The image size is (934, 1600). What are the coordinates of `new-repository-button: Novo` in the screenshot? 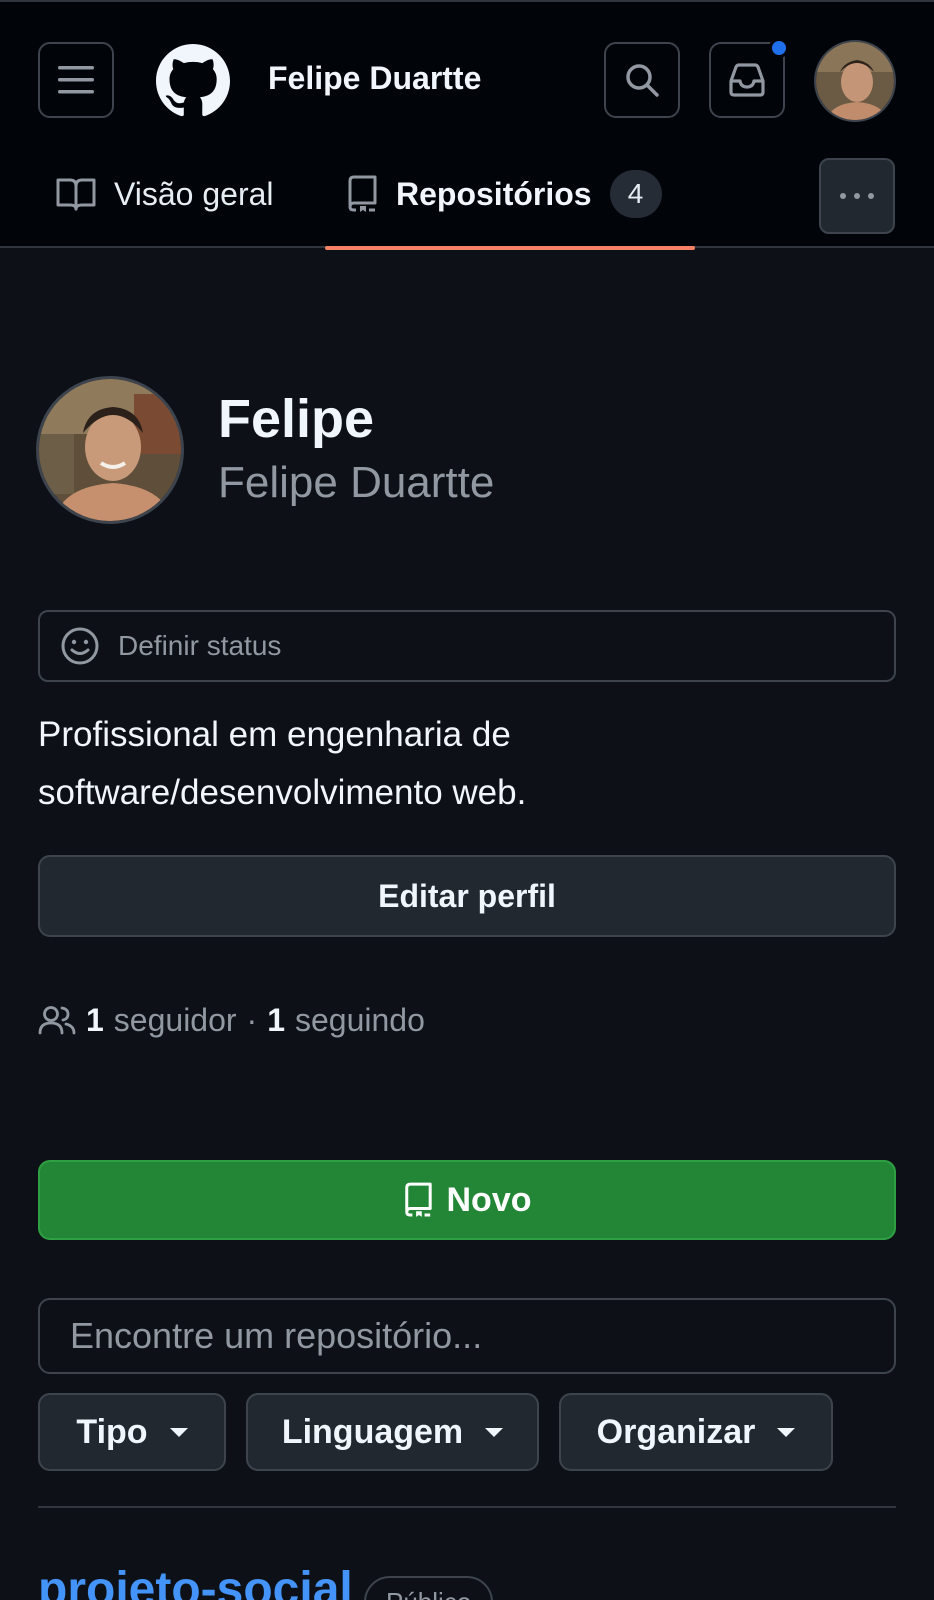 It's located at (467, 1200).